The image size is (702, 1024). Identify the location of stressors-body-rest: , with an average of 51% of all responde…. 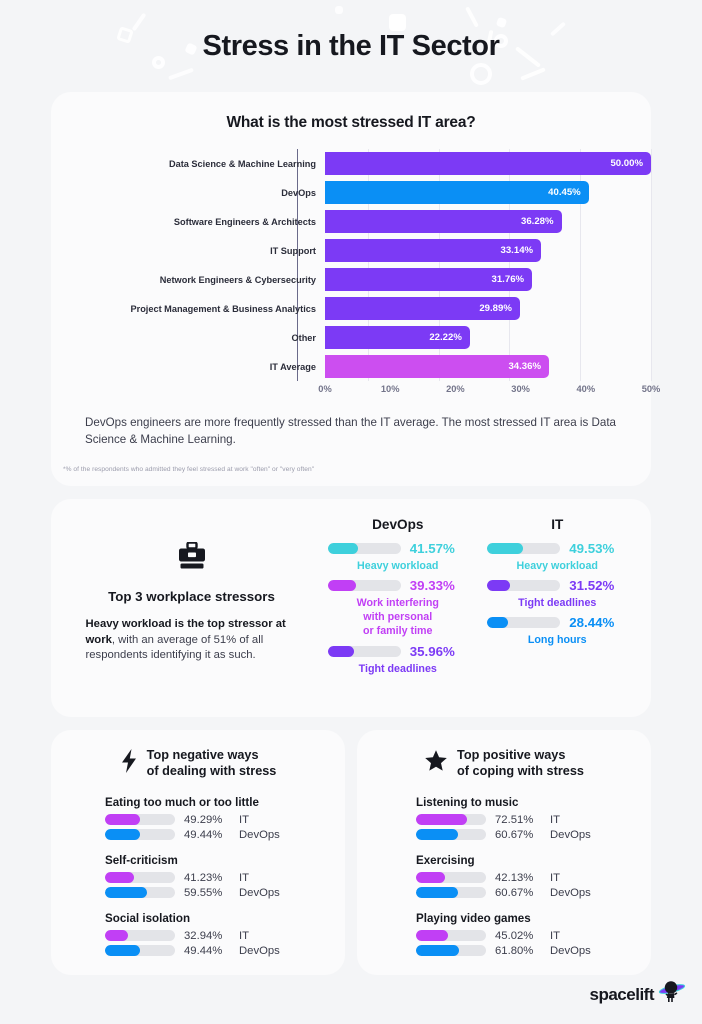
(174, 647).